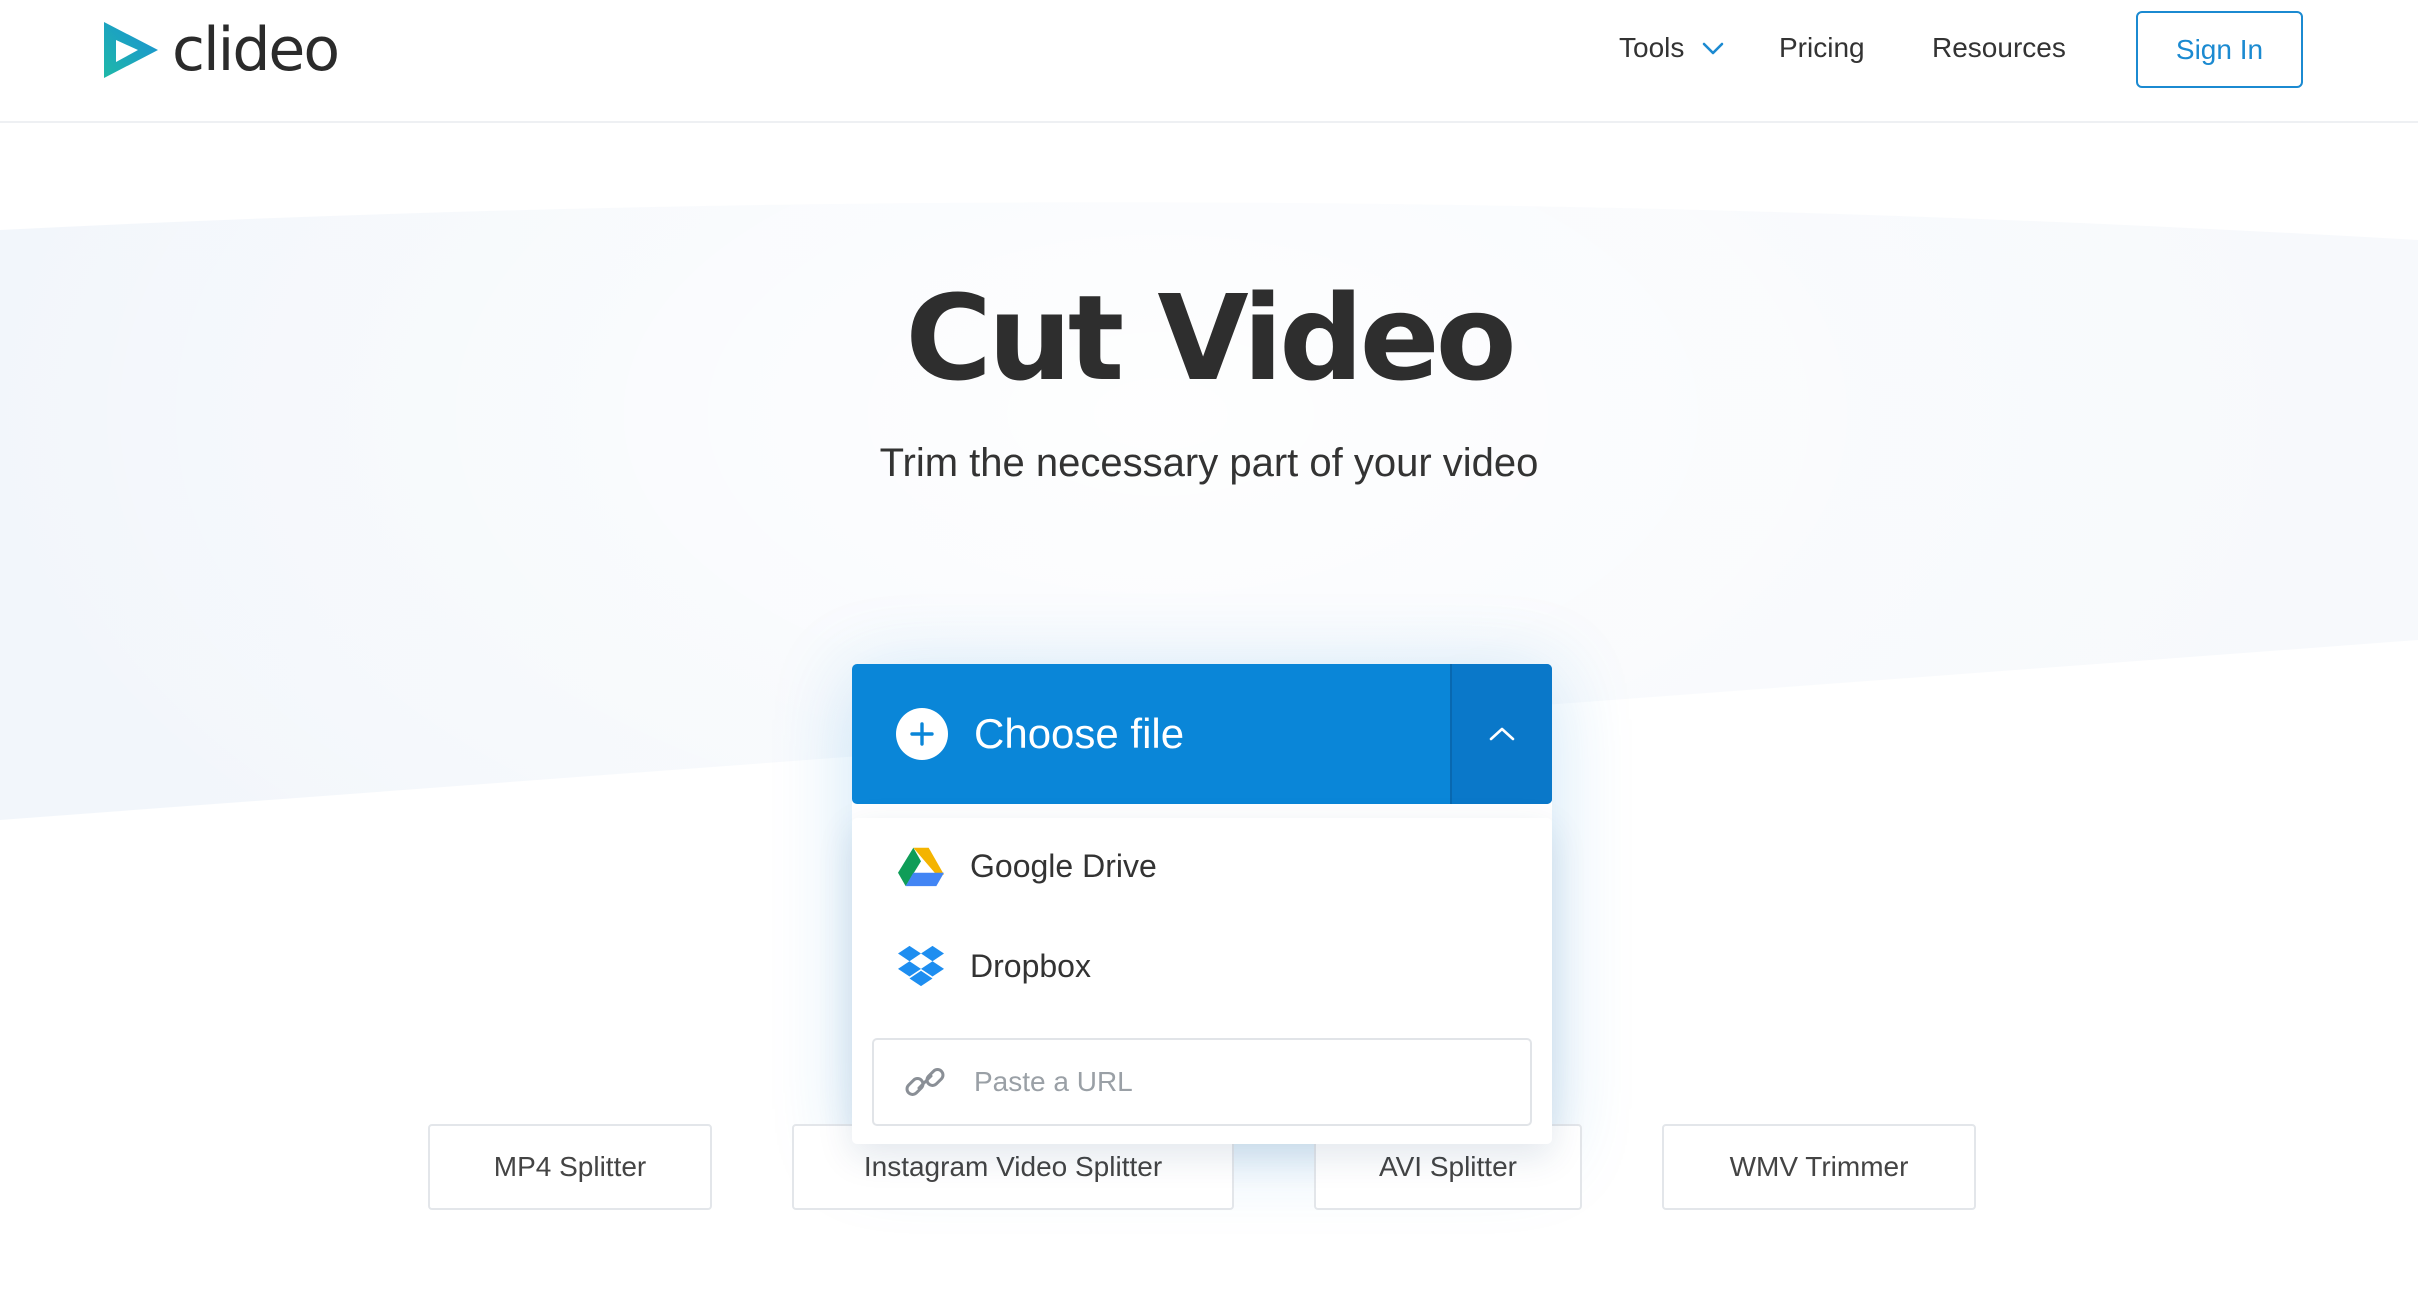 Image resolution: width=2418 pixels, height=1294 pixels. I want to click on play-logo-icon, so click(131, 50).